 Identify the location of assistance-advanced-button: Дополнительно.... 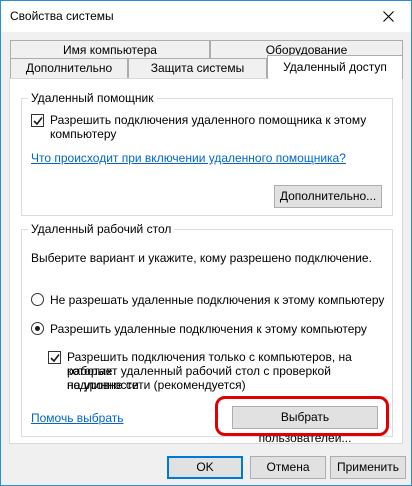
(328, 196).